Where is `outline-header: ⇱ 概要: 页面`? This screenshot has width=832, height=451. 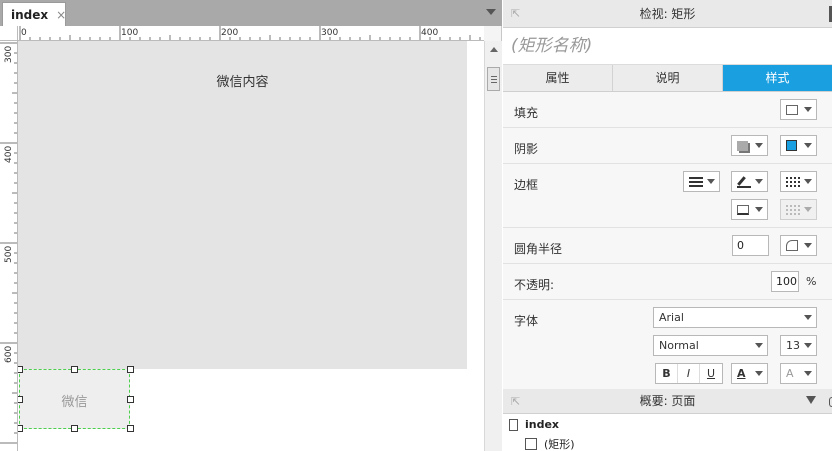
outline-header: ⇱ 概要: 页面 is located at coordinates (667, 401).